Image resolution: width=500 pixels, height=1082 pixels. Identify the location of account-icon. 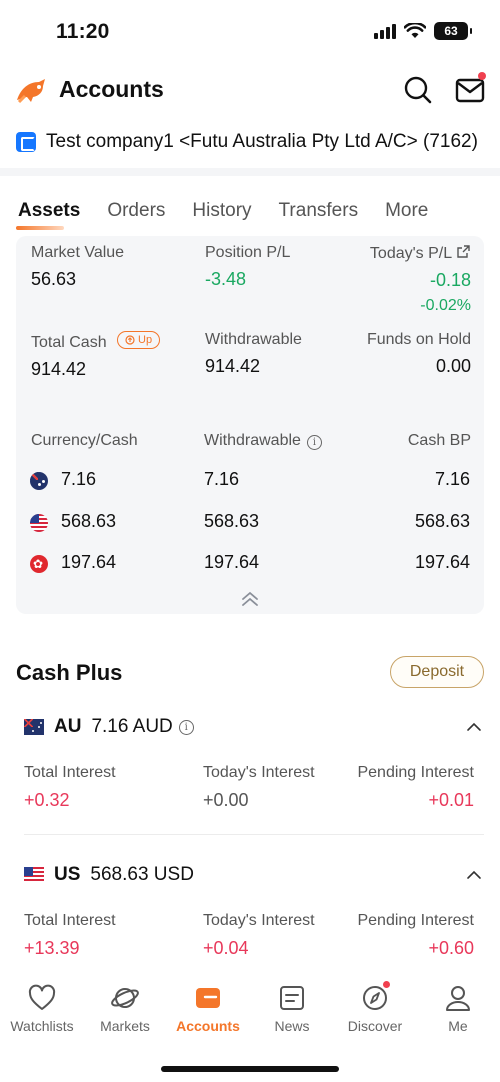
(26, 142).